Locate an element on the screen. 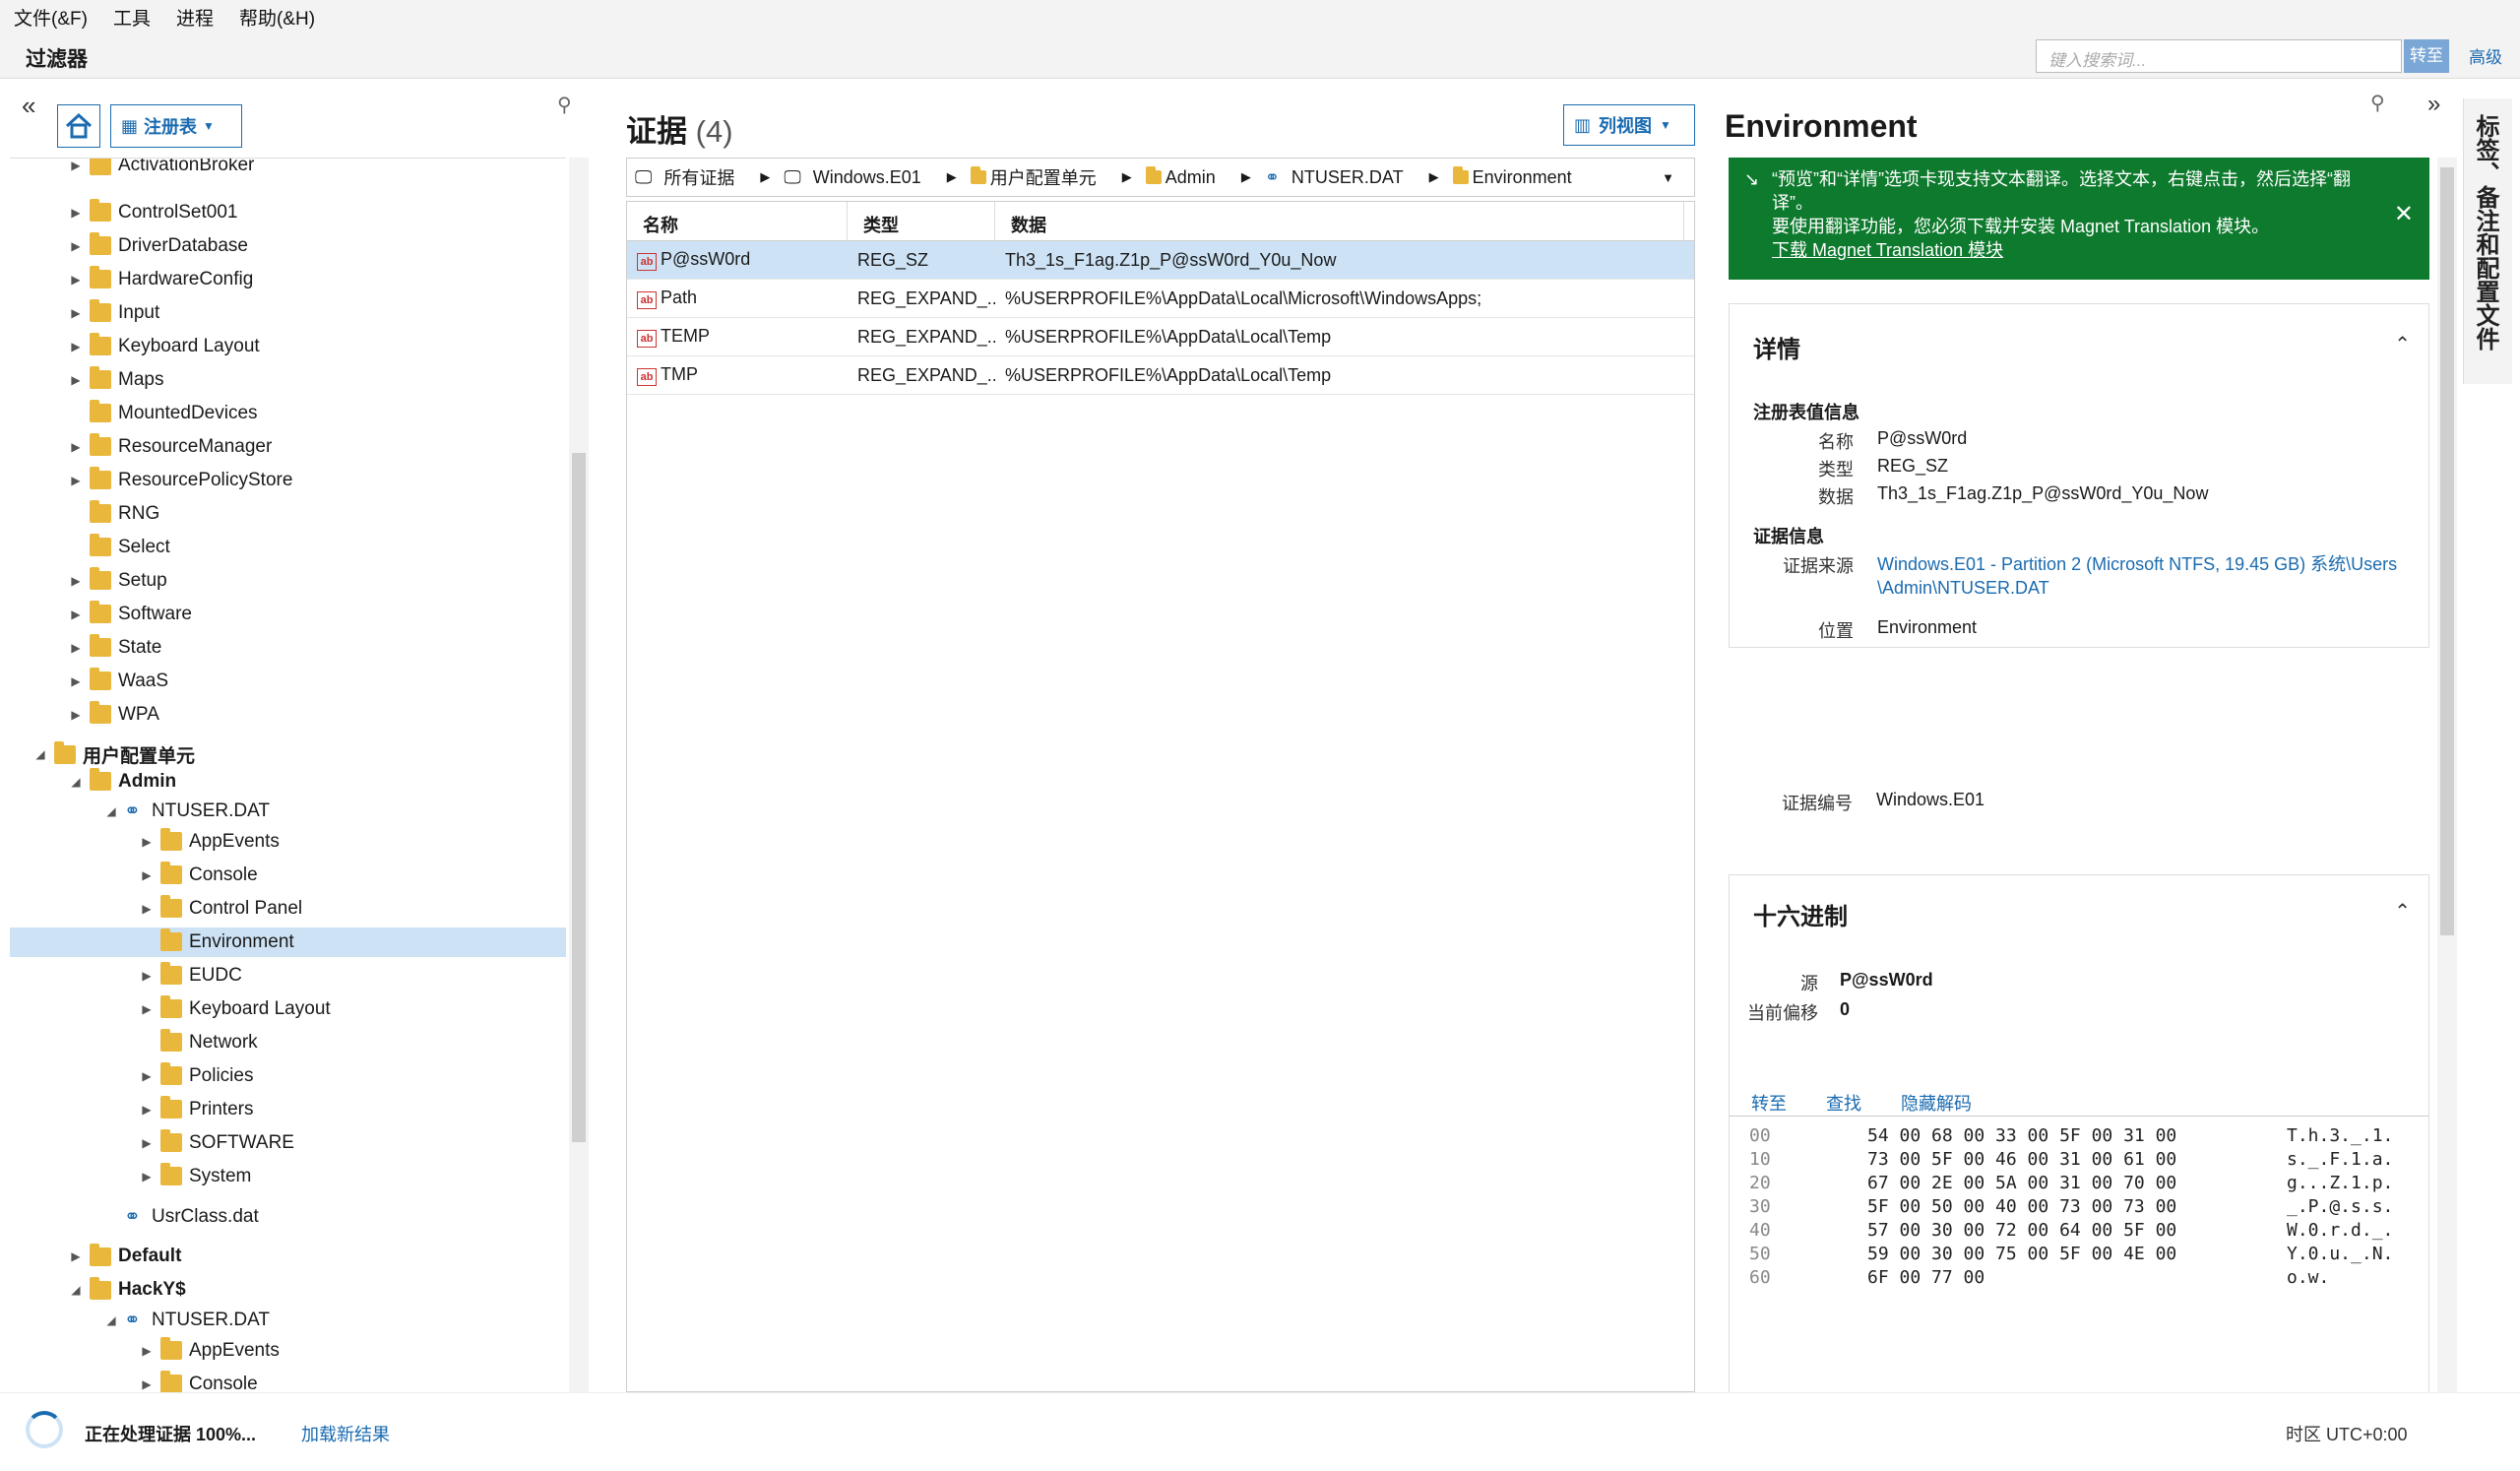  scrollbar-thumb is located at coordinates (579, 797).